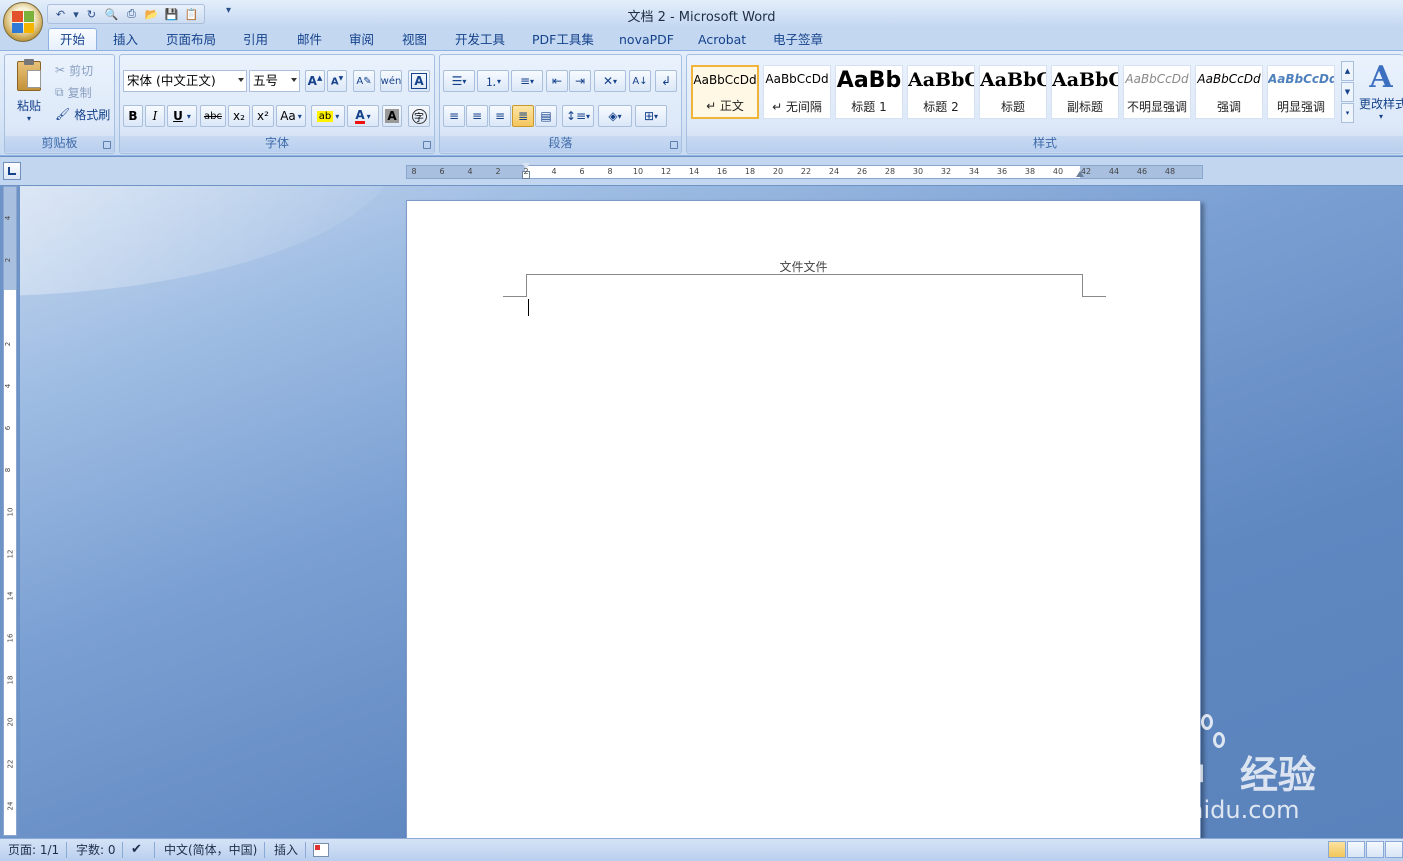  I want to click on subscript-button: x₂, so click(239, 116).